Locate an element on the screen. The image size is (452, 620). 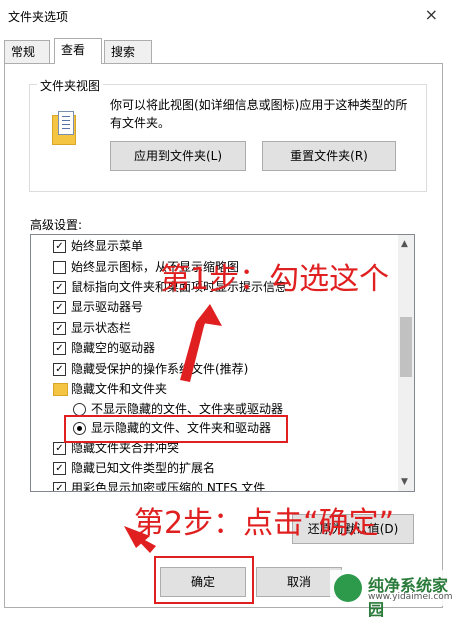
logo-icon is located at coordinates (348, 588).